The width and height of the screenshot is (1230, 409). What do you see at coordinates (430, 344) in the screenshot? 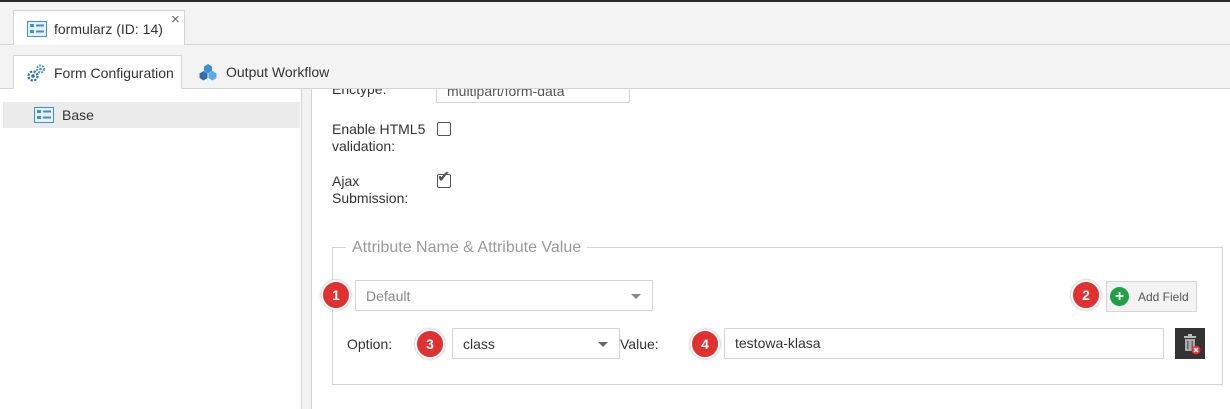
I see `annotation-badge-3: 3` at bounding box center [430, 344].